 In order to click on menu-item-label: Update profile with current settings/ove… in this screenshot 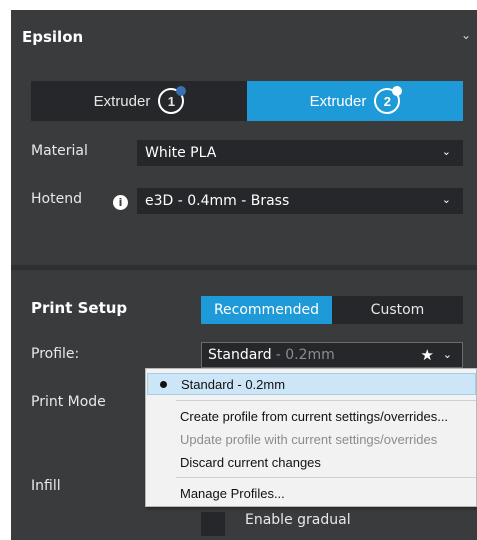, I will do `click(309, 439)`.